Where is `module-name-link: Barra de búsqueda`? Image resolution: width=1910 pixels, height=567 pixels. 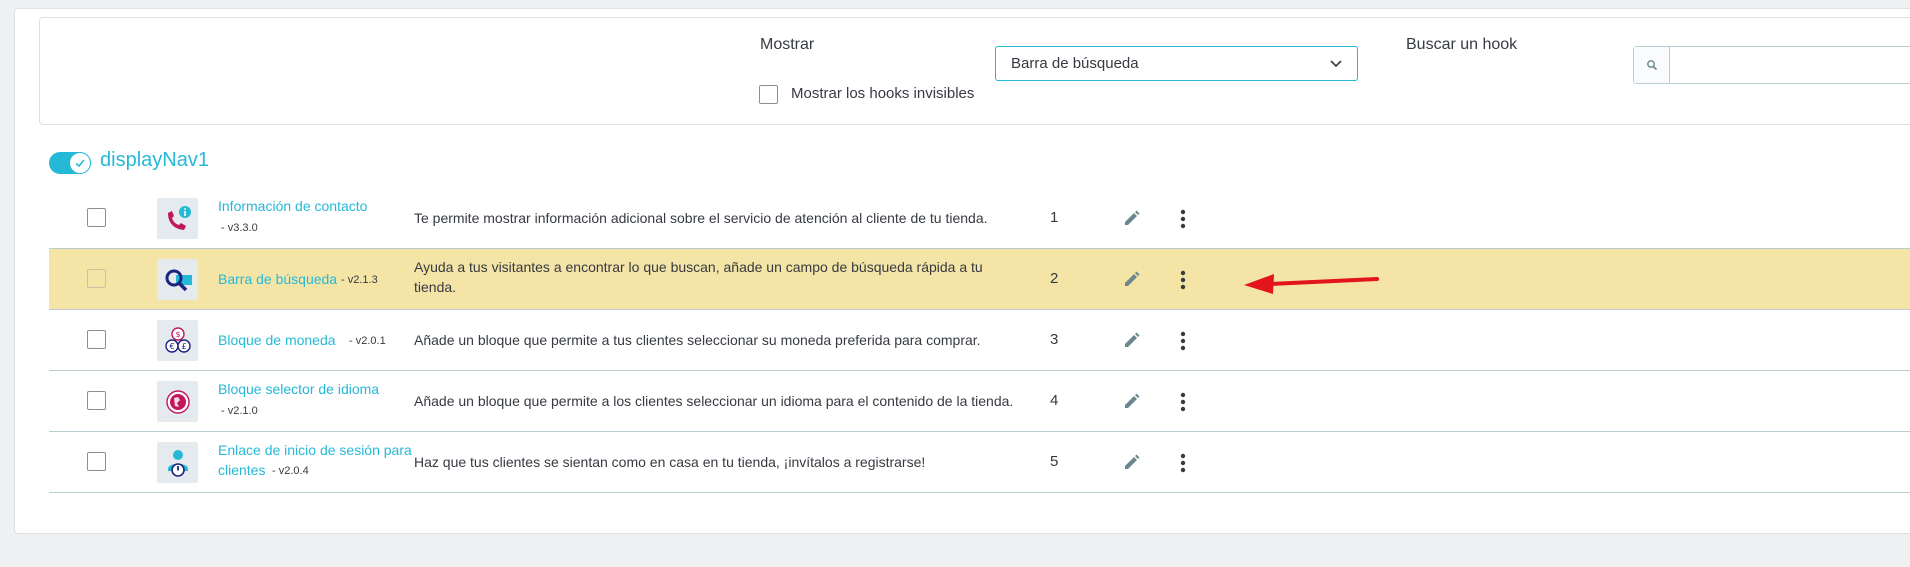 module-name-link: Barra de búsqueda is located at coordinates (277, 279).